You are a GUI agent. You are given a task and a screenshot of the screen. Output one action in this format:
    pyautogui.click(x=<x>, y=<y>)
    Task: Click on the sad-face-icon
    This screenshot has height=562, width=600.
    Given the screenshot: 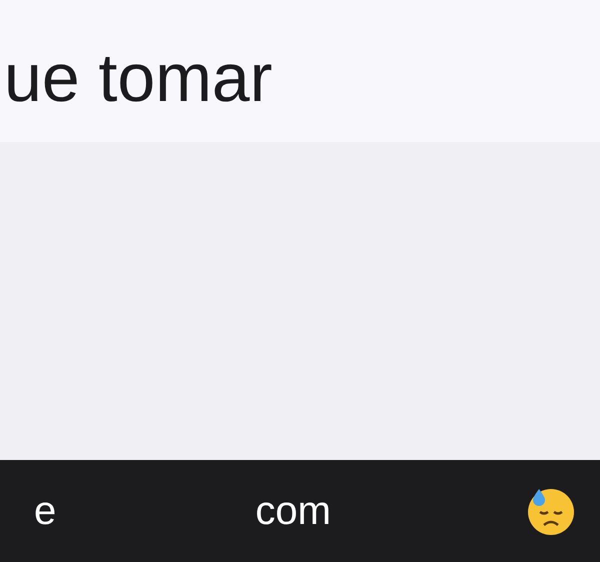 What is the action you would take?
    pyautogui.click(x=551, y=511)
    